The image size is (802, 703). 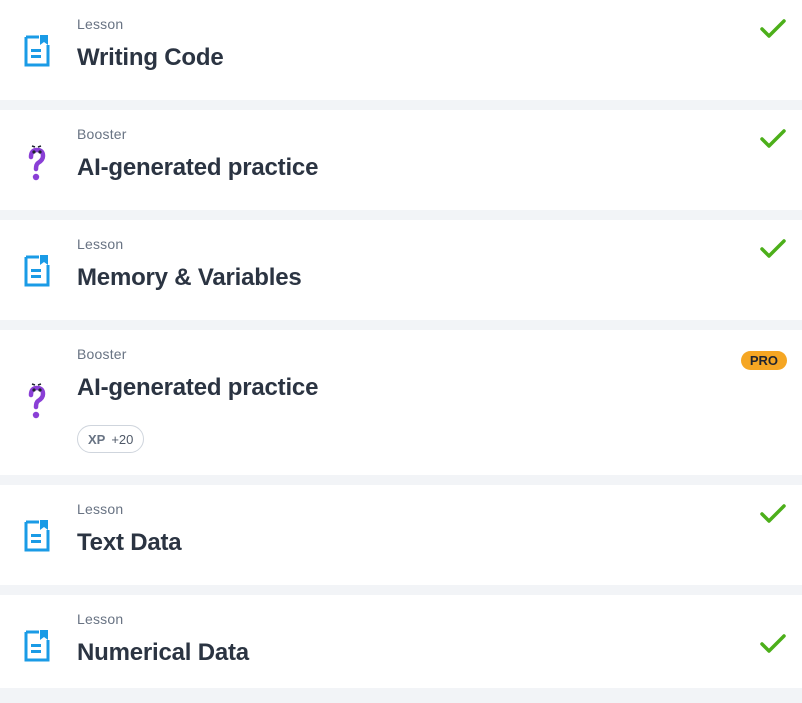 What do you see at coordinates (401, 641) in the screenshot?
I see `list-item-numerical-data: Lesson Numerical Data` at bounding box center [401, 641].